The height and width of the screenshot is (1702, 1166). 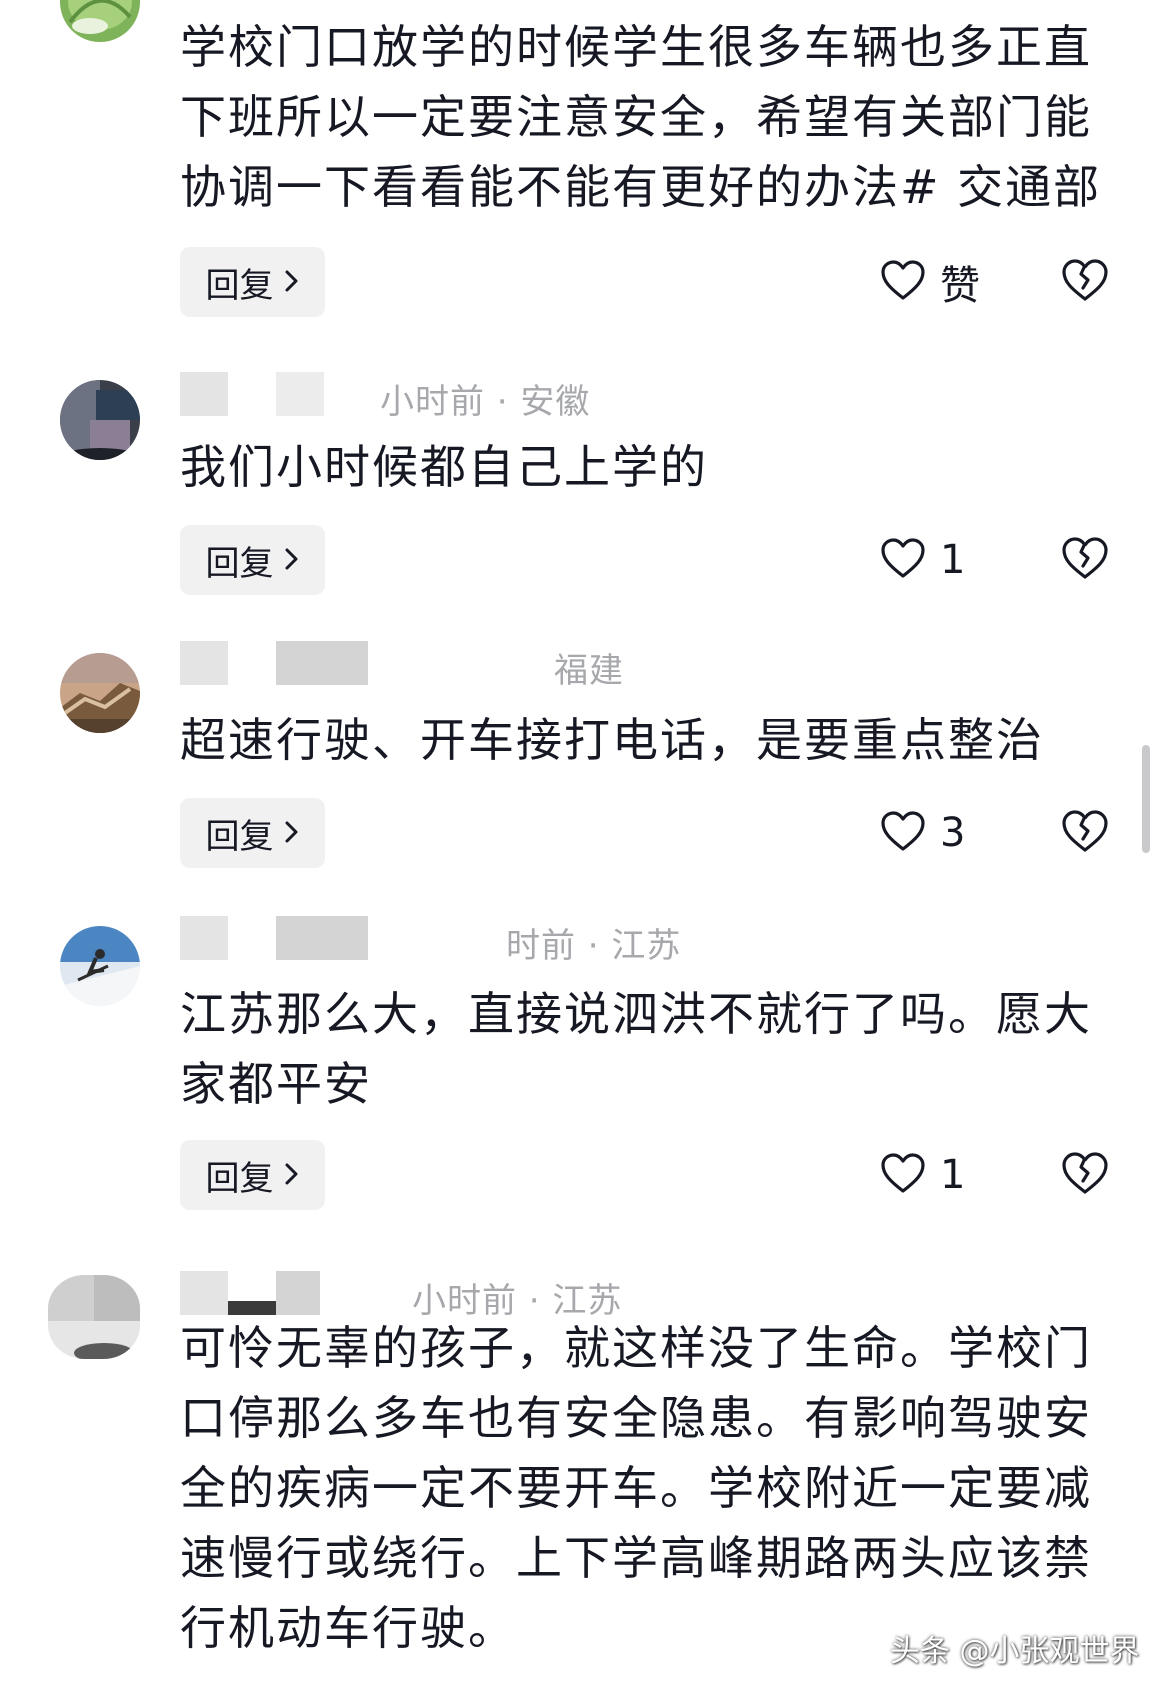 I want to click on comment-meta: 福建, so click(x=630, y=666).